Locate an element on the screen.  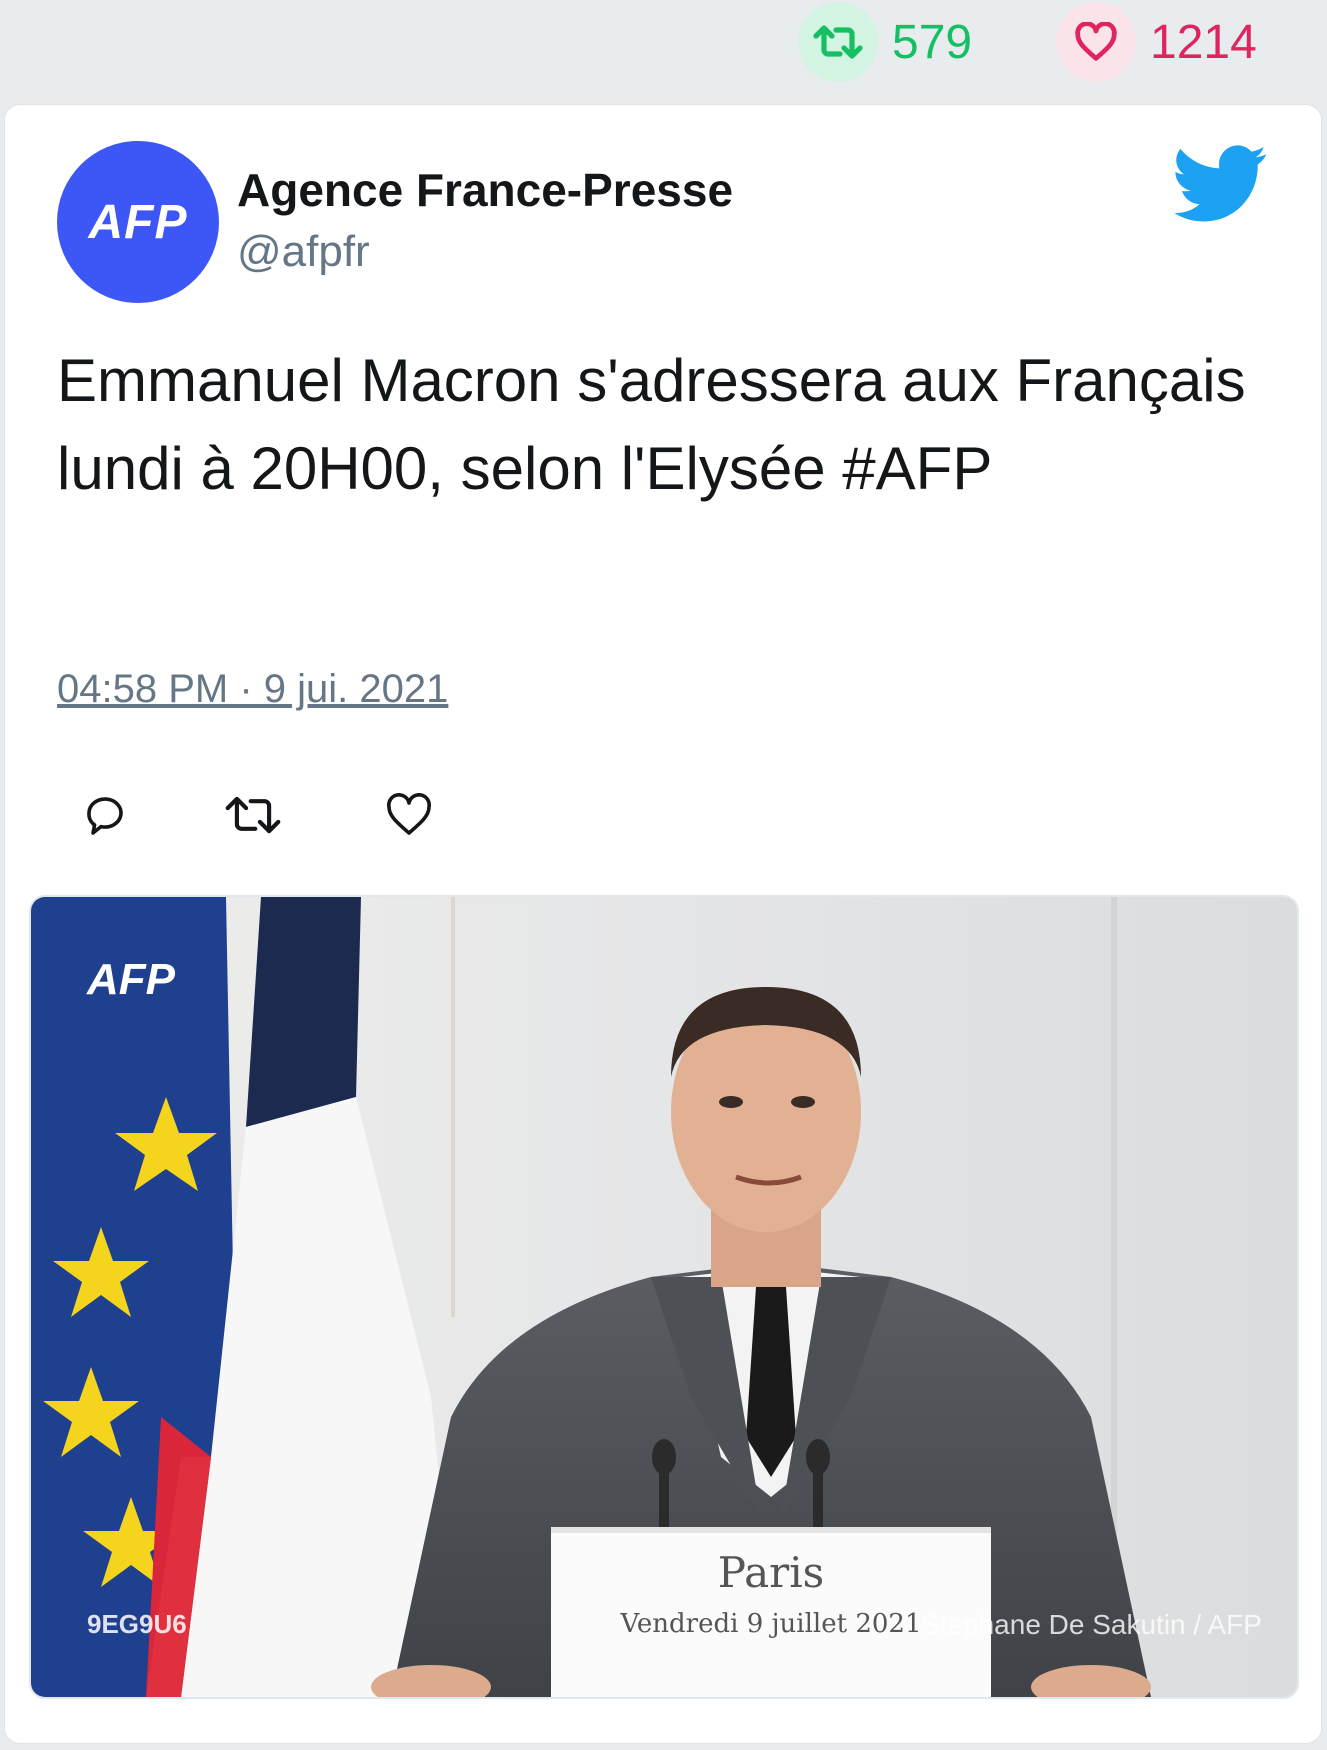
retweet-button is located at coordinates (253, 815).